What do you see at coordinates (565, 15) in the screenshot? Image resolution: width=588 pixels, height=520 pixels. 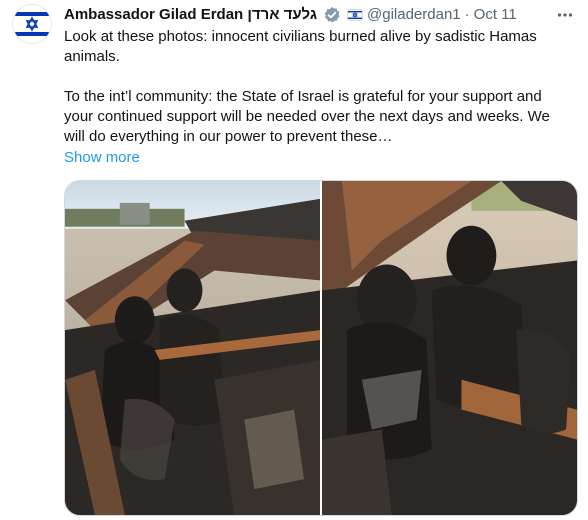 I see `ellipsis-more-icon` at bounding box center [565, 15].